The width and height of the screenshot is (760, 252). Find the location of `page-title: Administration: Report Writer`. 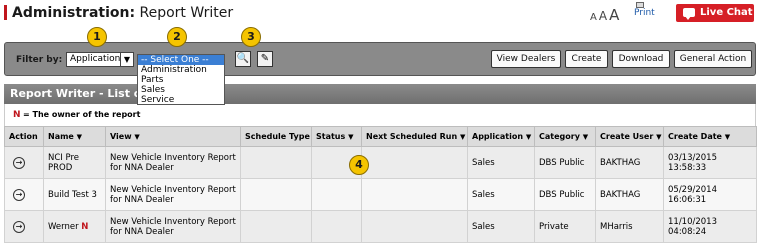

page-title: Administration: Report Writer is located at coordinates (122, 13).